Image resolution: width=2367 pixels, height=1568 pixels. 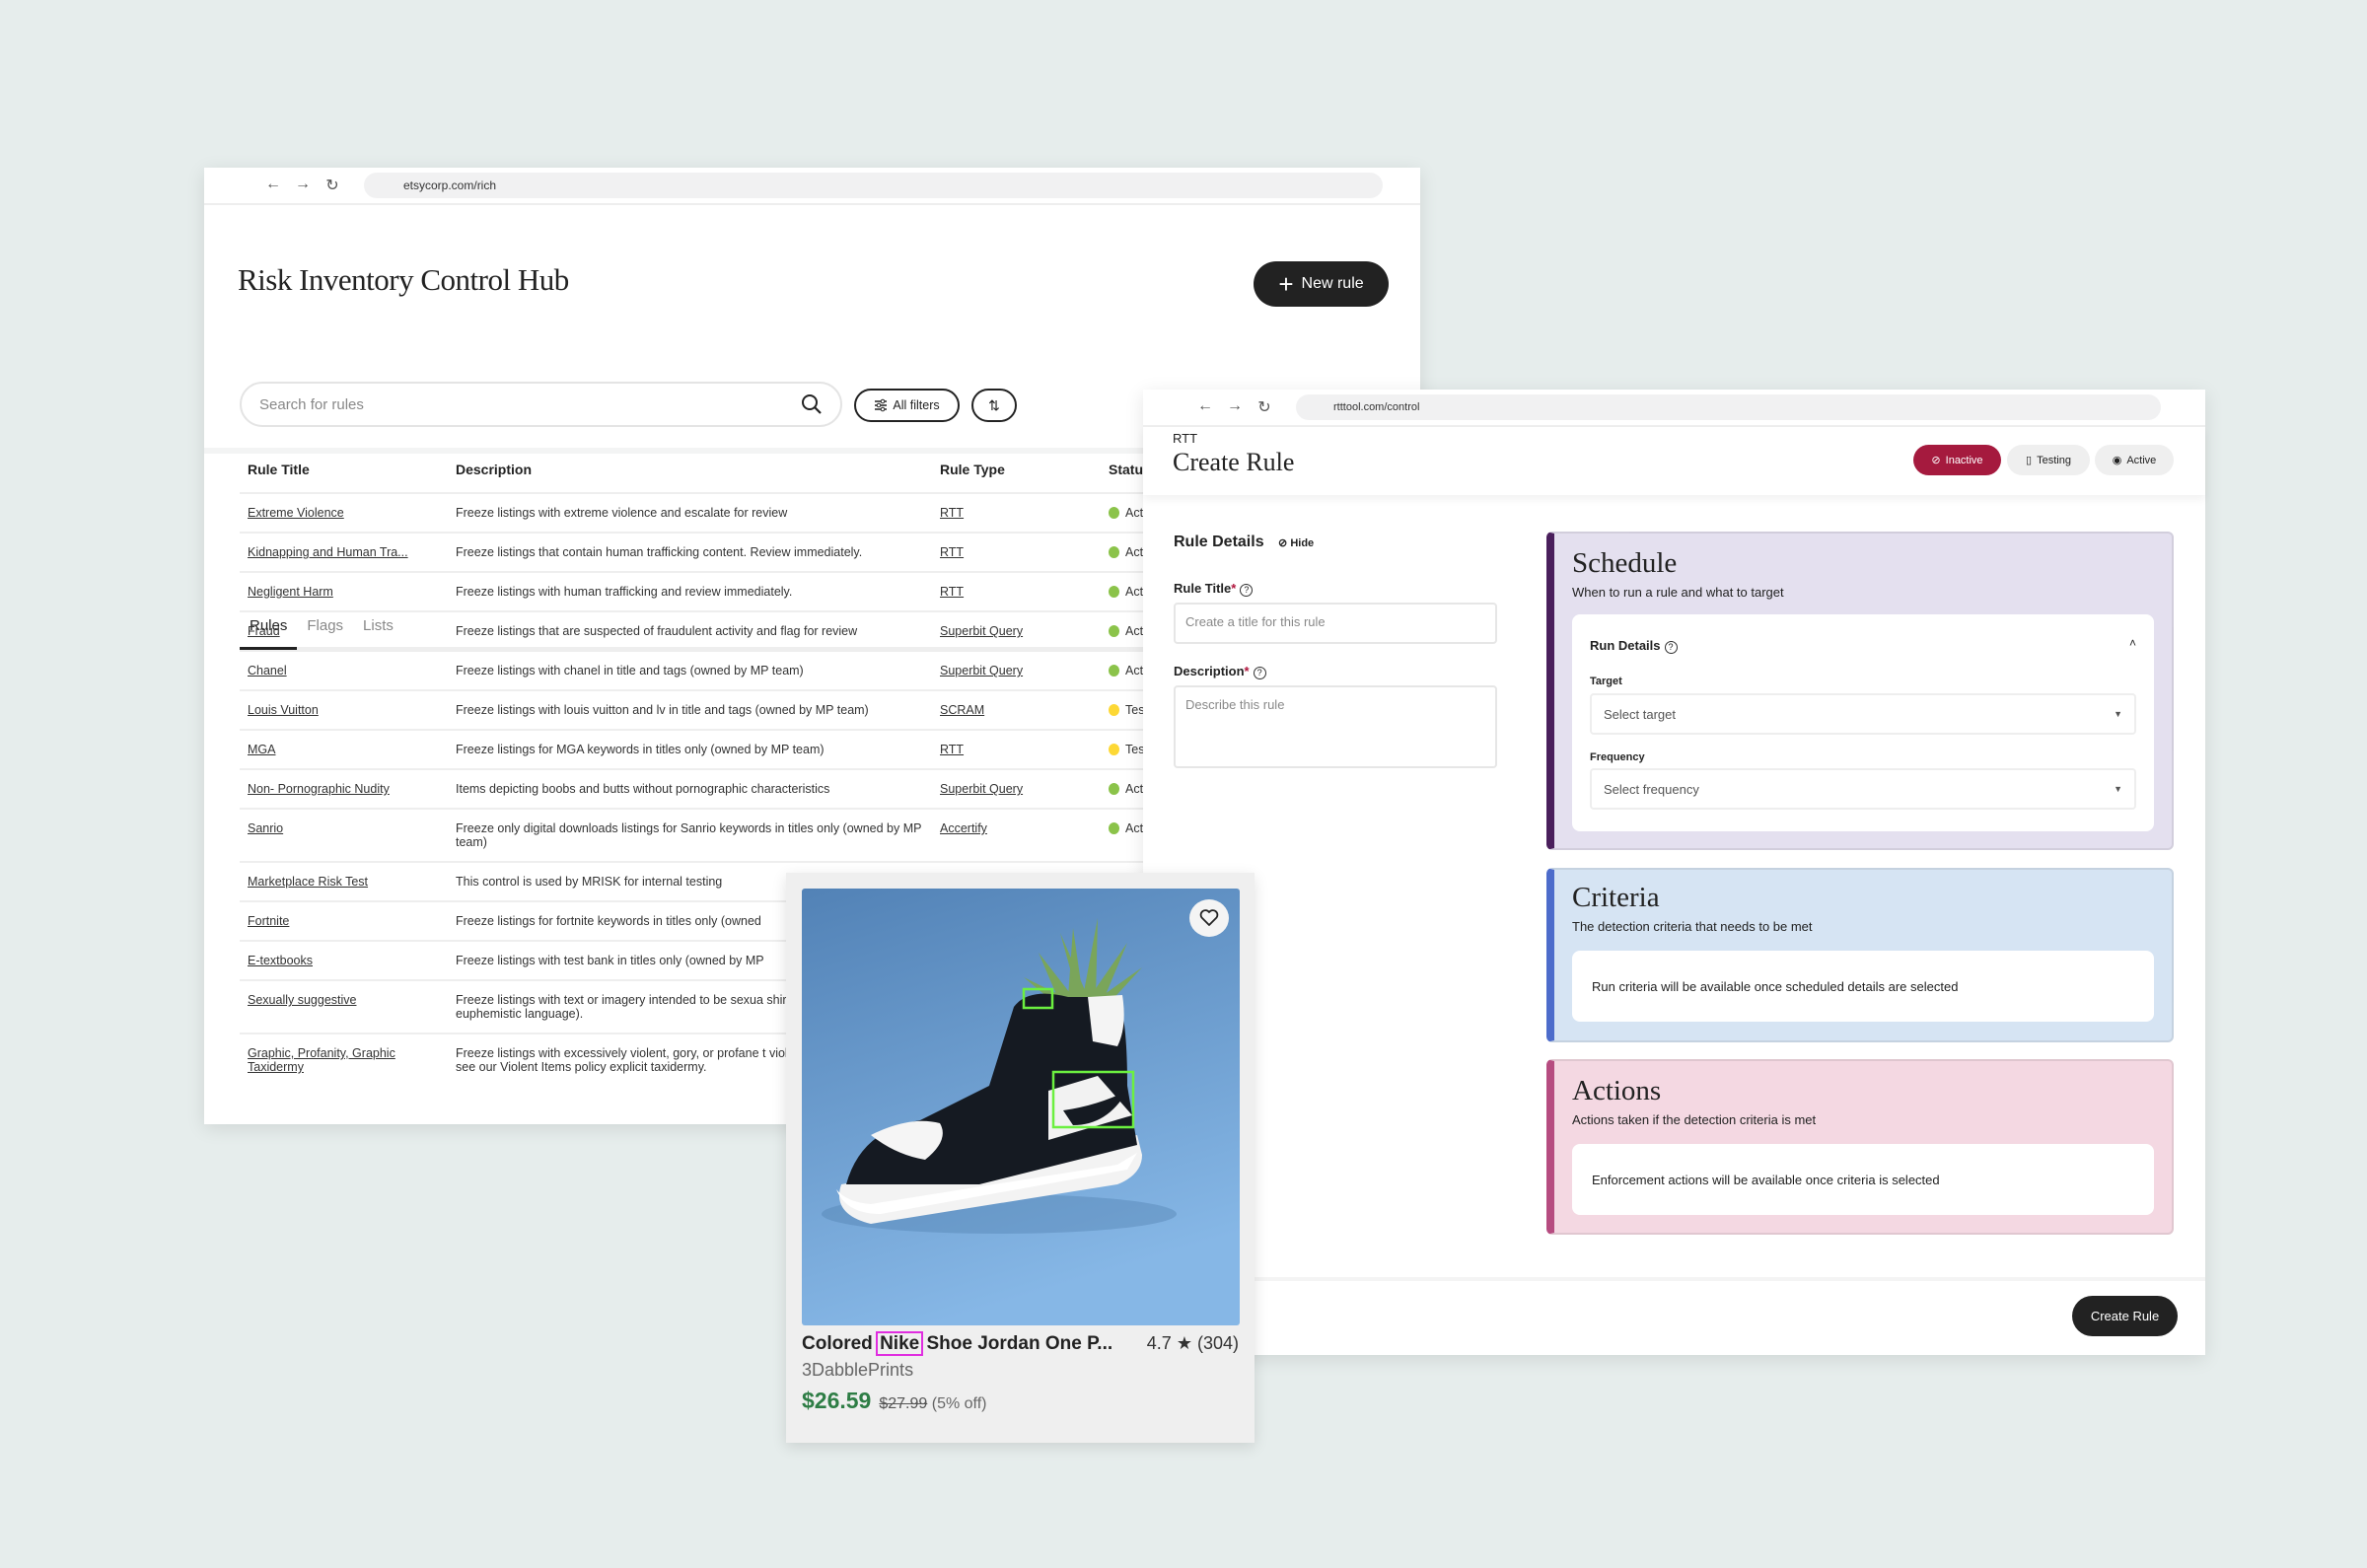 I want to click on browser-bar: ← → ↻ rtttool.com/control, so click(x=1674, y=408).